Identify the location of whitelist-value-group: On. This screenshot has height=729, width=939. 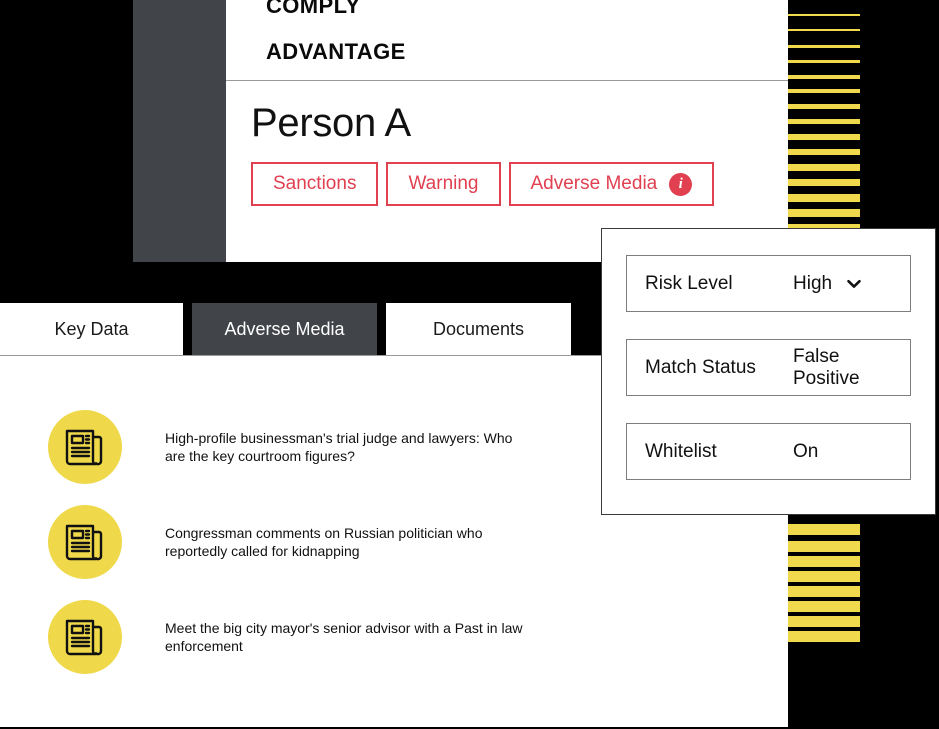
(805, 452).